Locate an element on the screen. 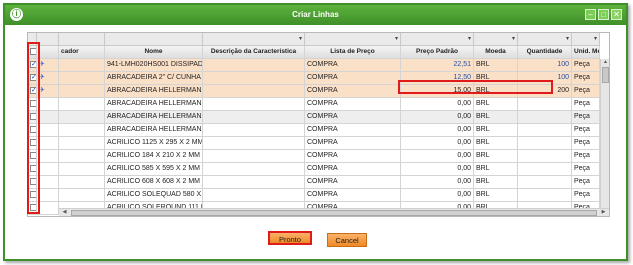 This screenshot has width=633, height=265. header-ref: cador is located at coordinates (82, 52).